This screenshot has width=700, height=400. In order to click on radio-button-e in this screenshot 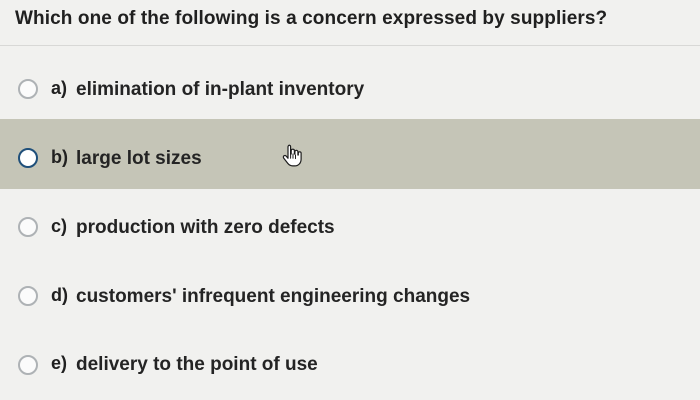, I will do `click(28, 365)`.